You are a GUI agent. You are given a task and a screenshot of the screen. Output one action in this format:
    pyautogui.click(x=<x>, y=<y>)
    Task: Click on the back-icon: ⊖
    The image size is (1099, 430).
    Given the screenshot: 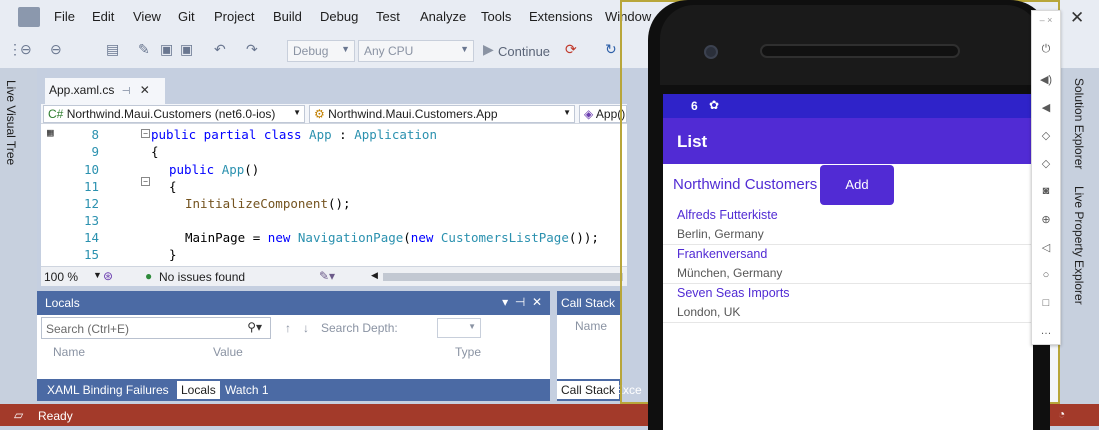 What is the action you would take?
    pyautogui.click(x=26, y=49)
    